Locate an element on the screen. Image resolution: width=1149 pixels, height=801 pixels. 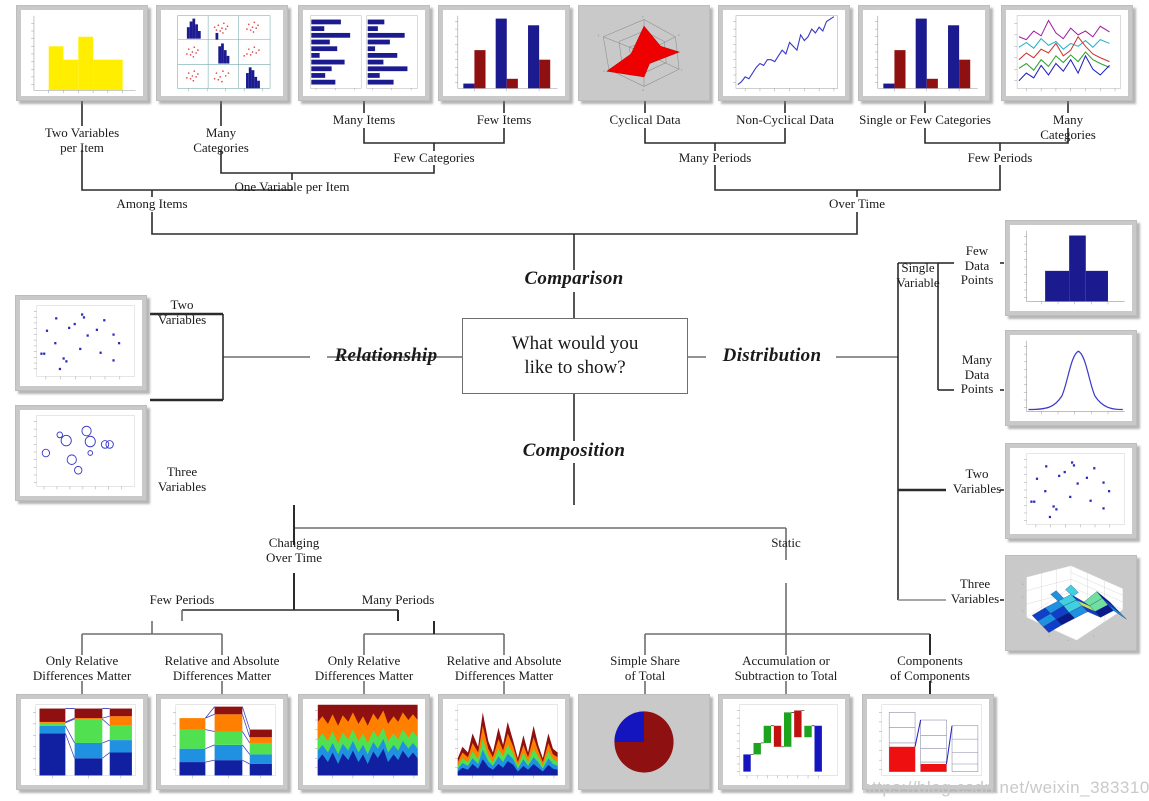
thumb-stacked-waterfall-components is located at coordinates (928, 742).